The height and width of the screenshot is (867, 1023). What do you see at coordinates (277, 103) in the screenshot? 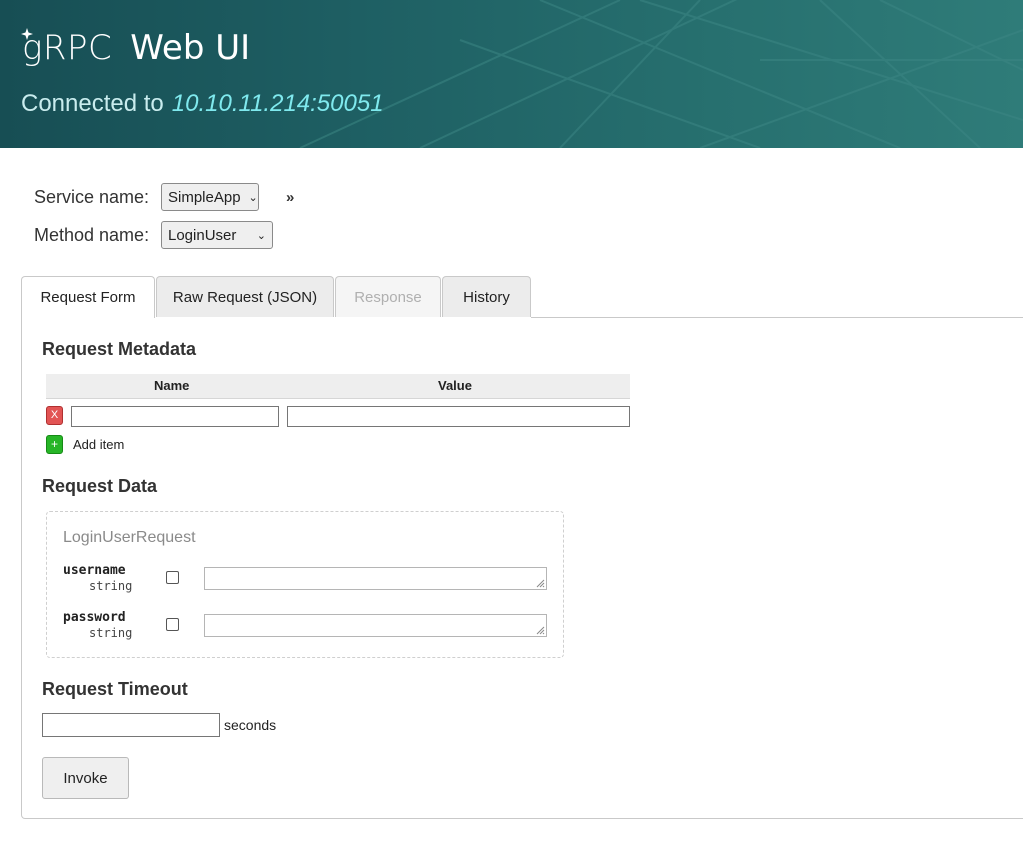
I see `server-address: 10.10.11.214:50051` at bounding box center [277, 103].